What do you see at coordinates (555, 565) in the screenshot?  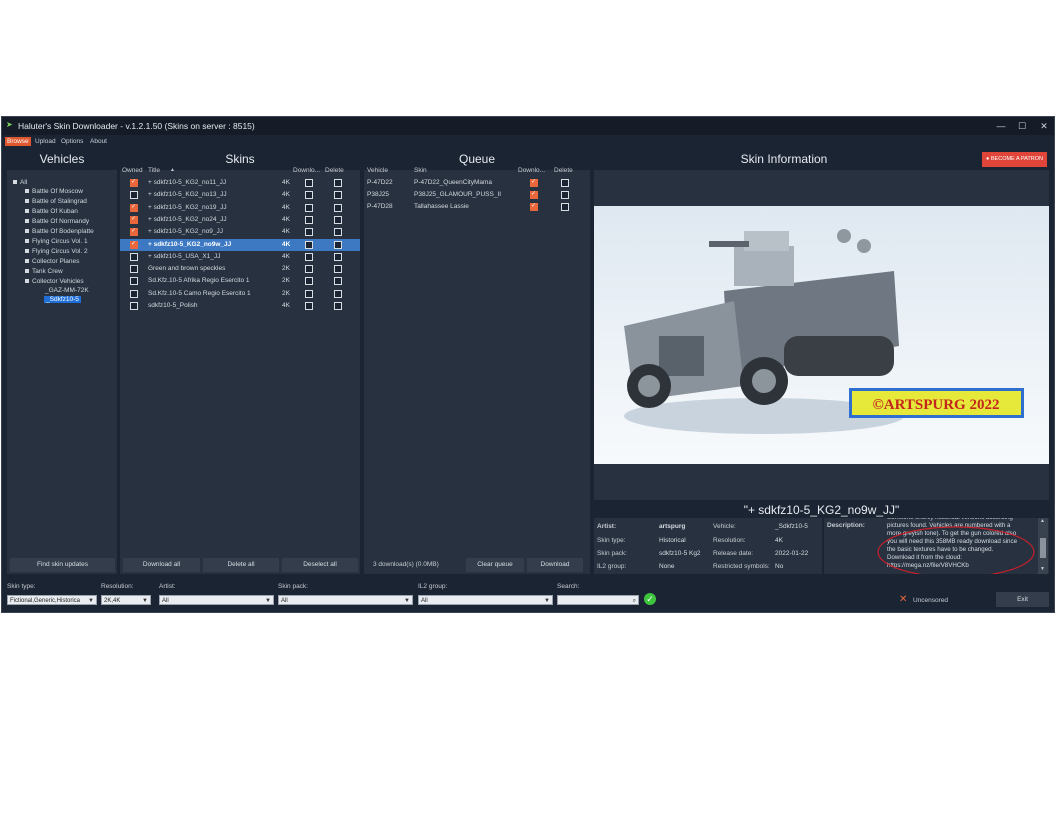 I see `download-button: Download` at bounding box center [555, 565].